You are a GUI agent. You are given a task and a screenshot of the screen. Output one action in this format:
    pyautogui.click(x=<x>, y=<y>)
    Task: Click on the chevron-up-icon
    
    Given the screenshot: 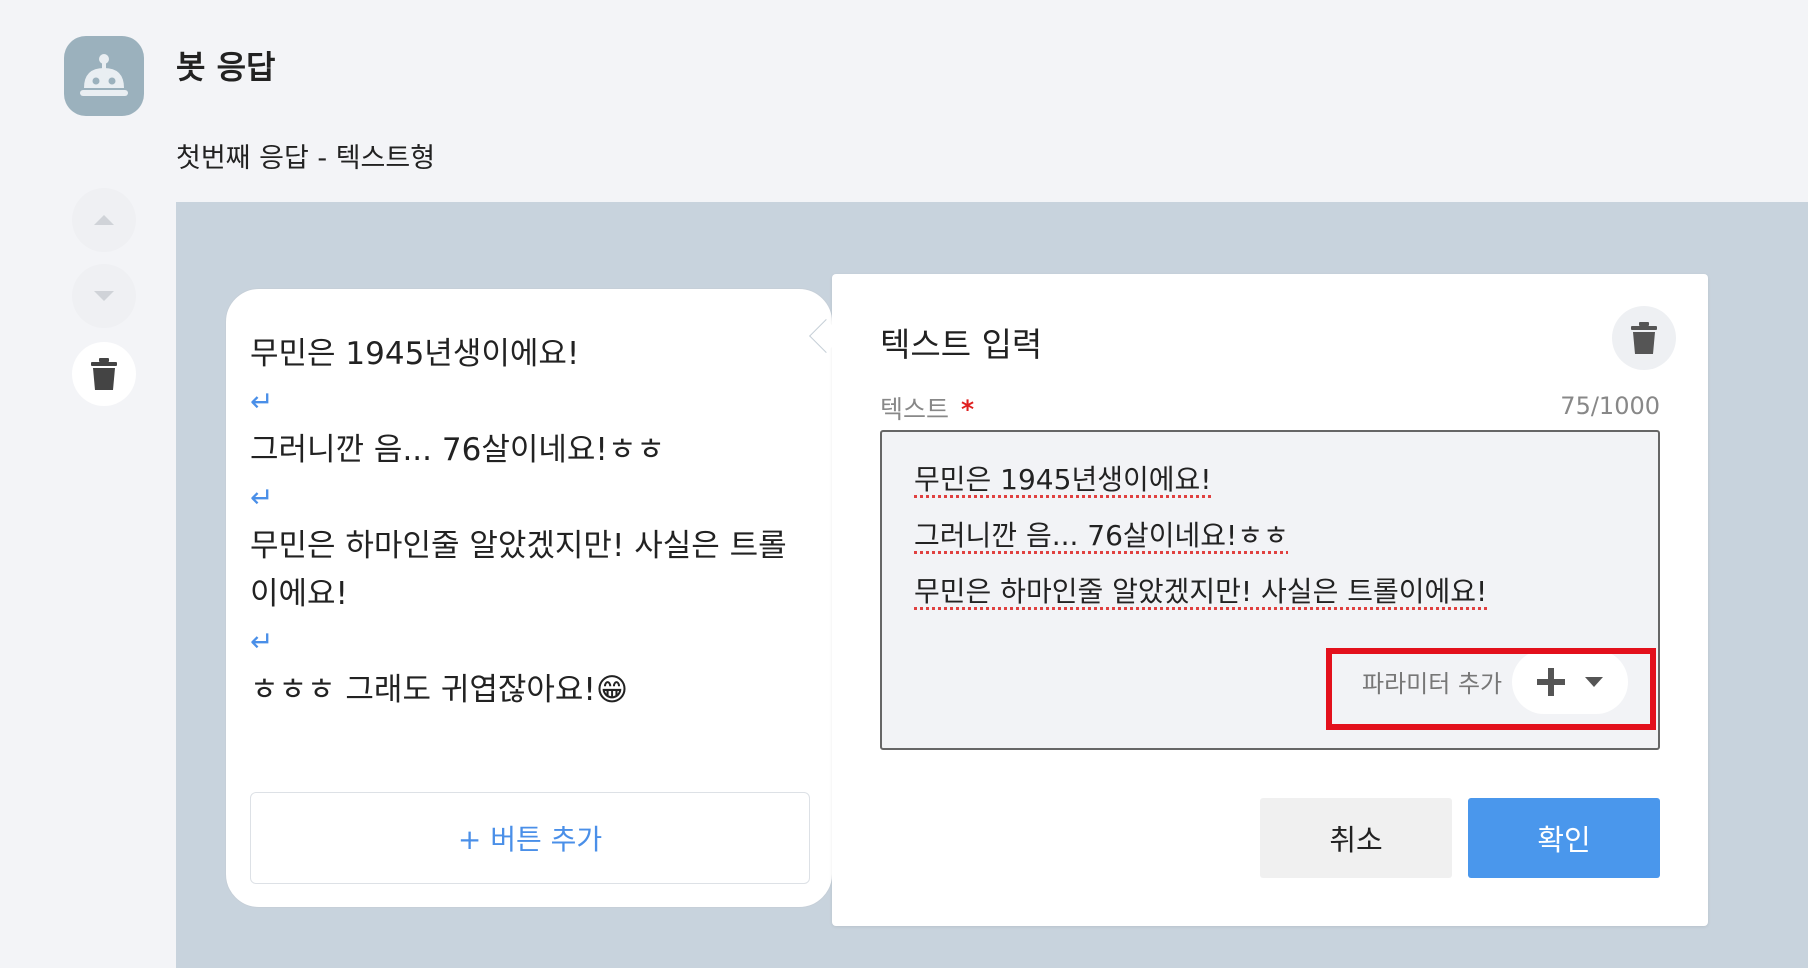 What is the action you would take?
    pyautogui.click(x=104, y=220)
    